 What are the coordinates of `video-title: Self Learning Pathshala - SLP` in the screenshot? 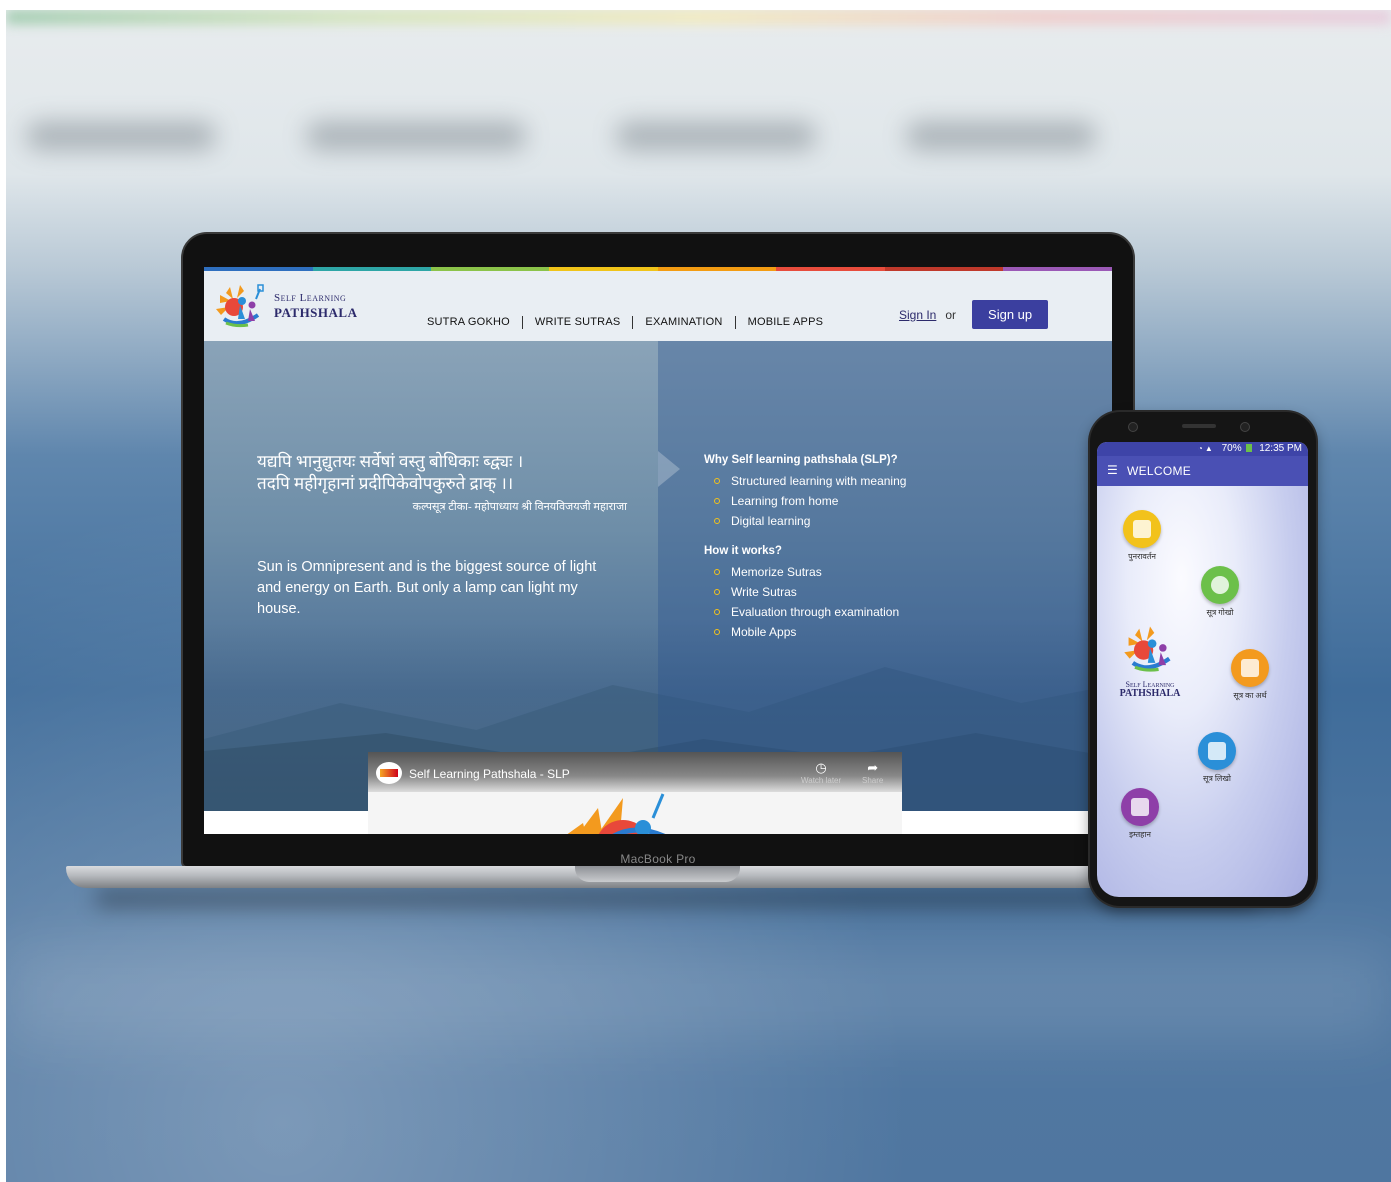 It's located at (489, 774).